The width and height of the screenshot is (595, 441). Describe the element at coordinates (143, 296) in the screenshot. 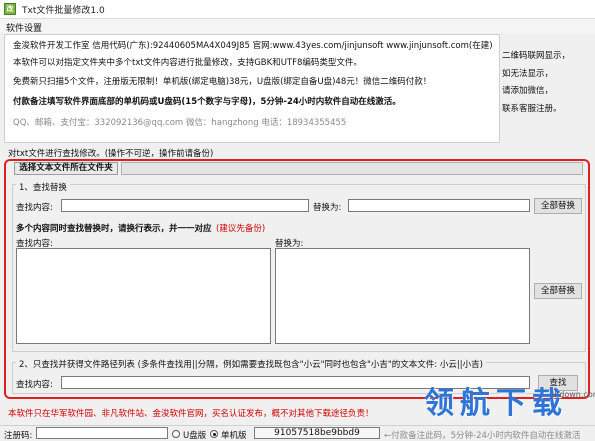

I see `multi-find-textarea` at that location.